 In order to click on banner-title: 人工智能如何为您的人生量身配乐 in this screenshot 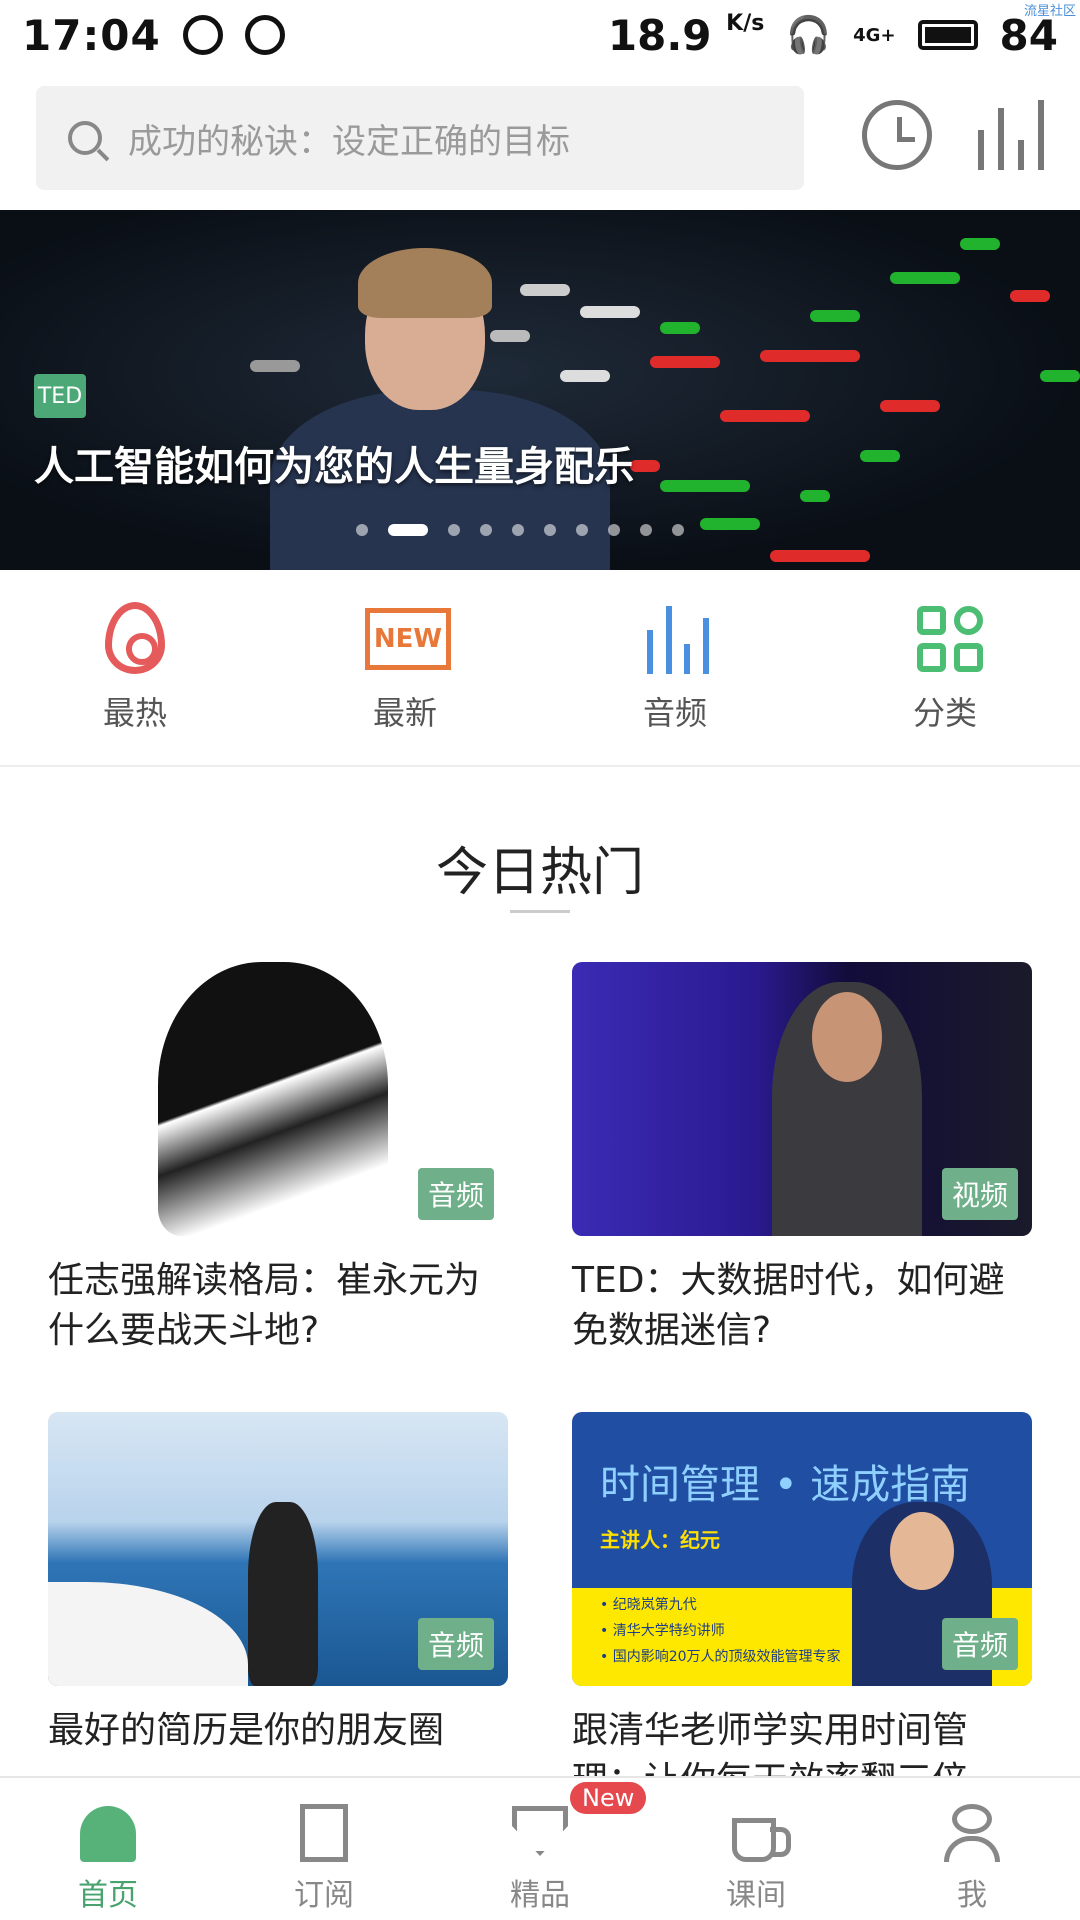, I will do `click(334, 467)`.